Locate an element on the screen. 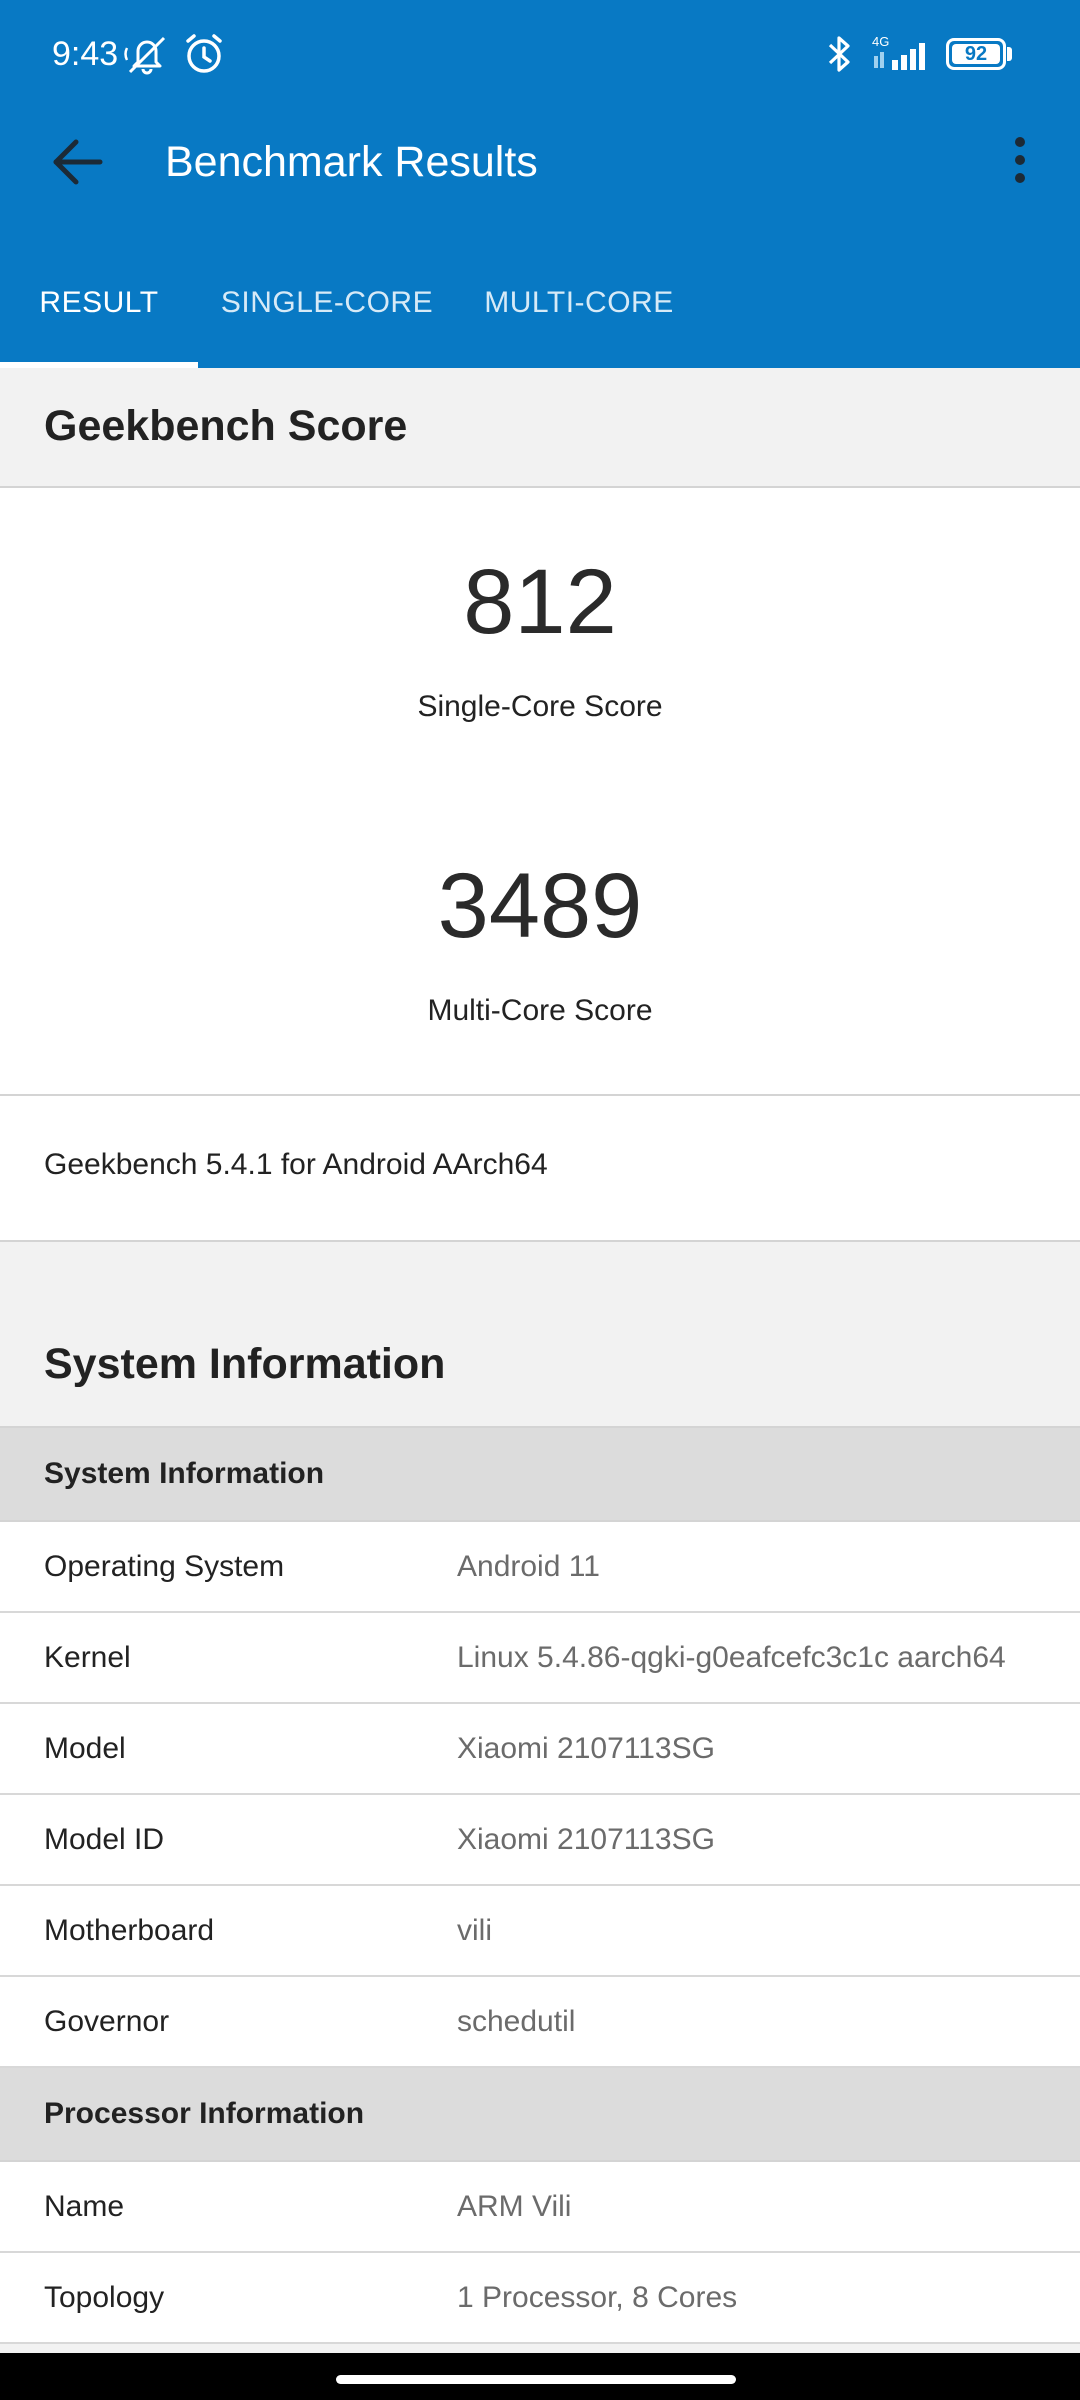 This screenshot has height=2400, width=1080. info-value: schedutil is located at coordinates (516, 2021).